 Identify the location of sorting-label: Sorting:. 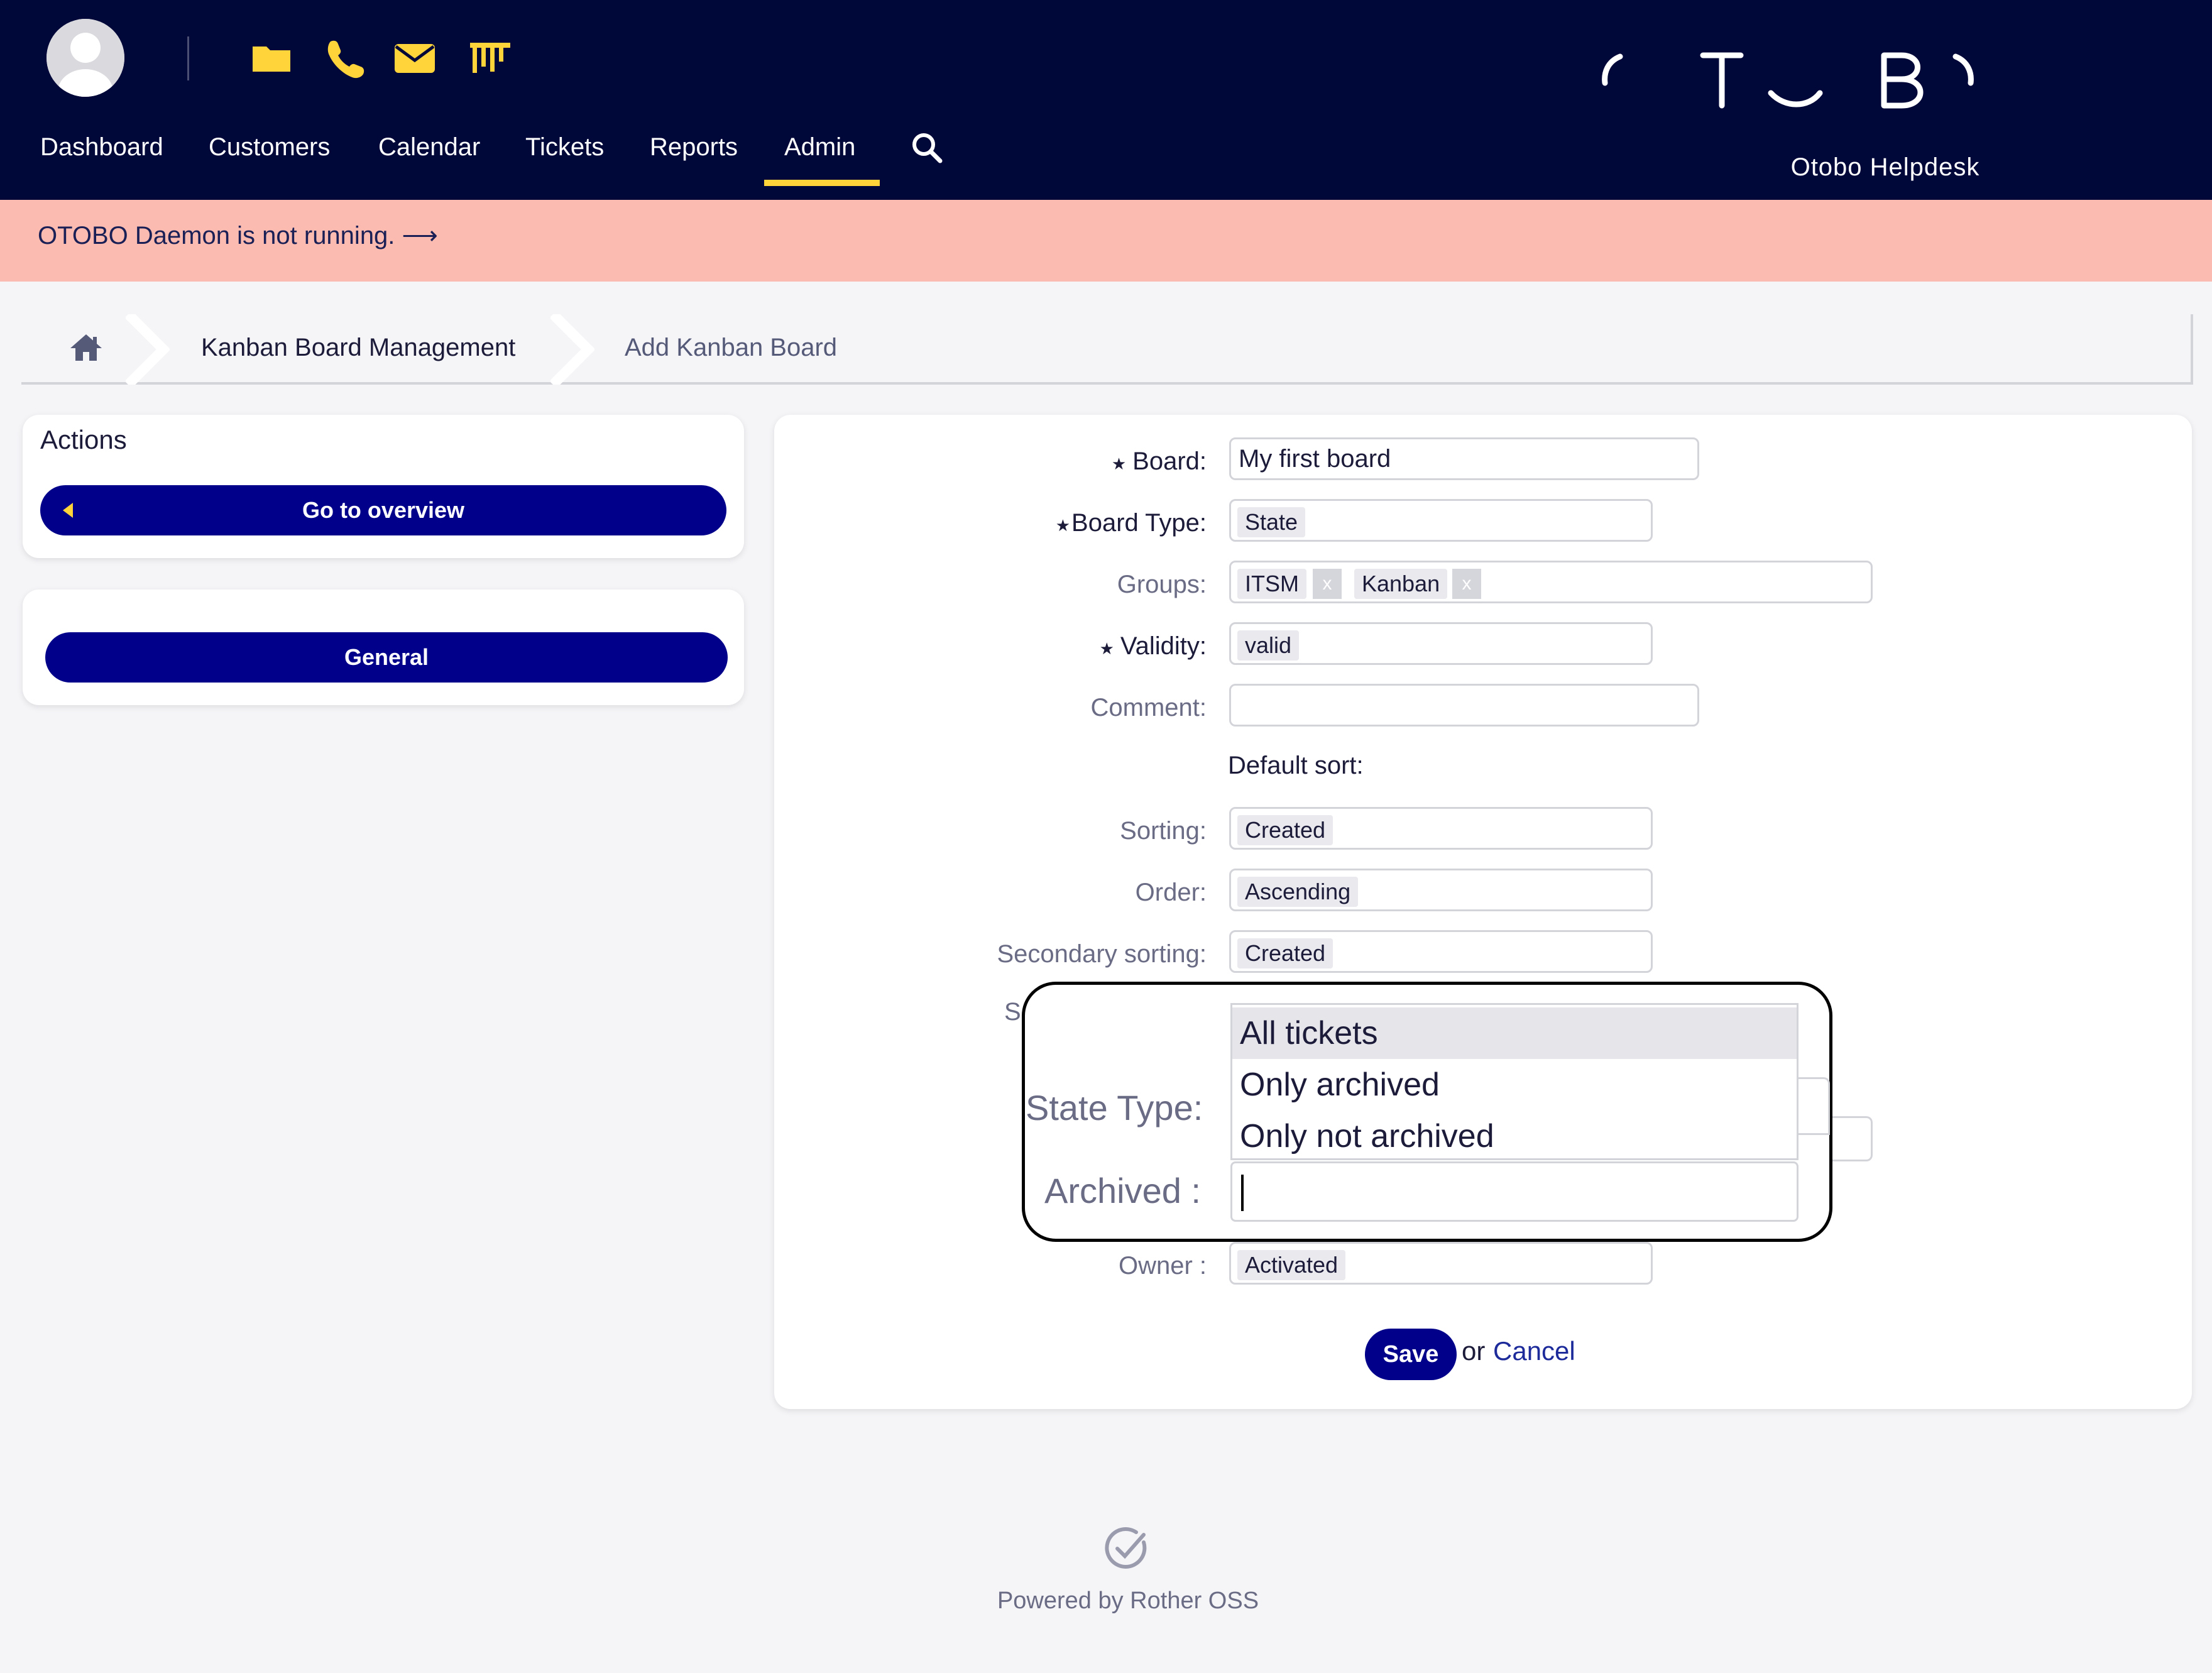
(1163, 831).